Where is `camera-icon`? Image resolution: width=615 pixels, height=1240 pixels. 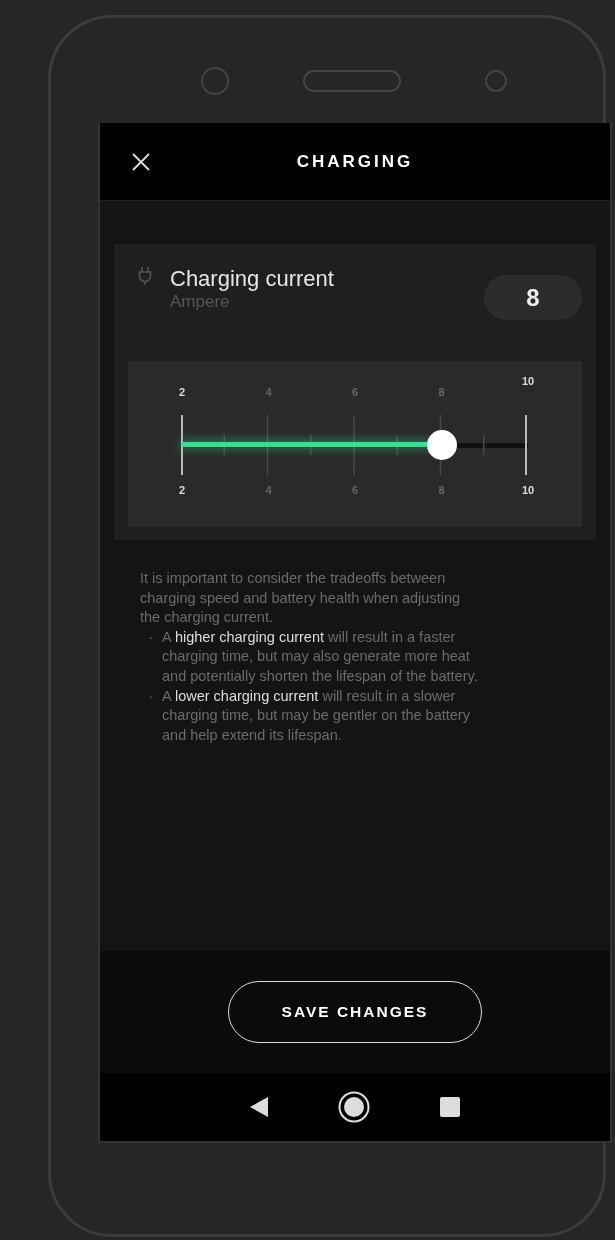
camera-icon is located at coordinates (215, 80).